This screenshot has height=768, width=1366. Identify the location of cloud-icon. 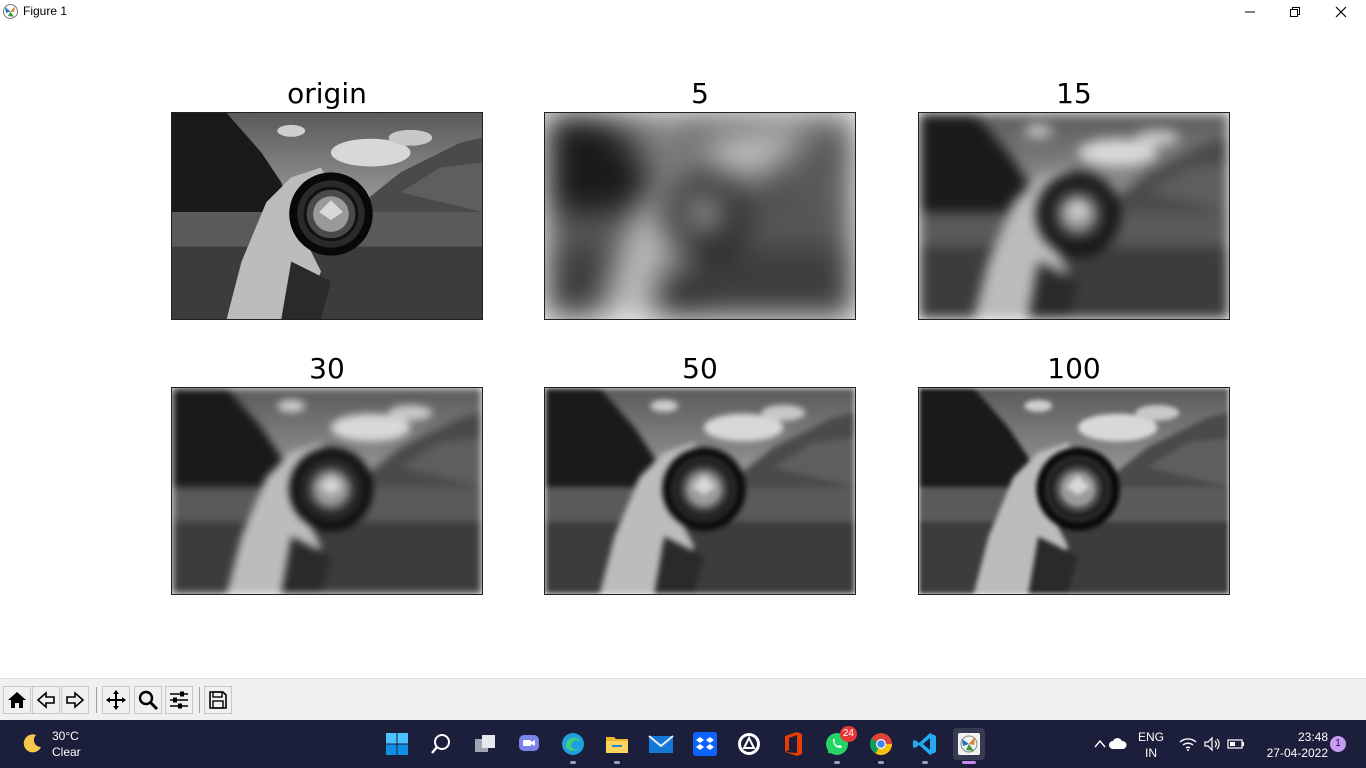
(1118, 743).